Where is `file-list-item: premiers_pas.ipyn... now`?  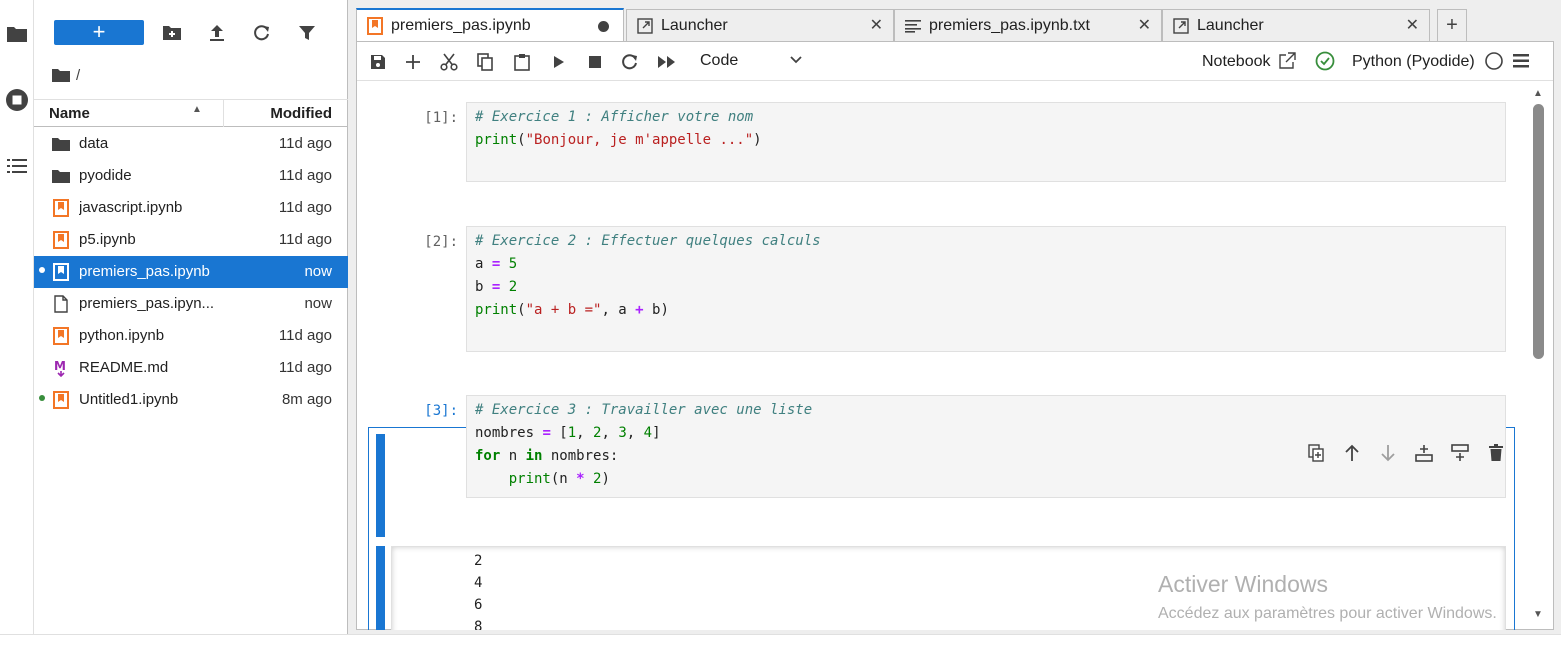
file-list-item: premiers_pas.ipyn... now is located at coordinates (191, 304).